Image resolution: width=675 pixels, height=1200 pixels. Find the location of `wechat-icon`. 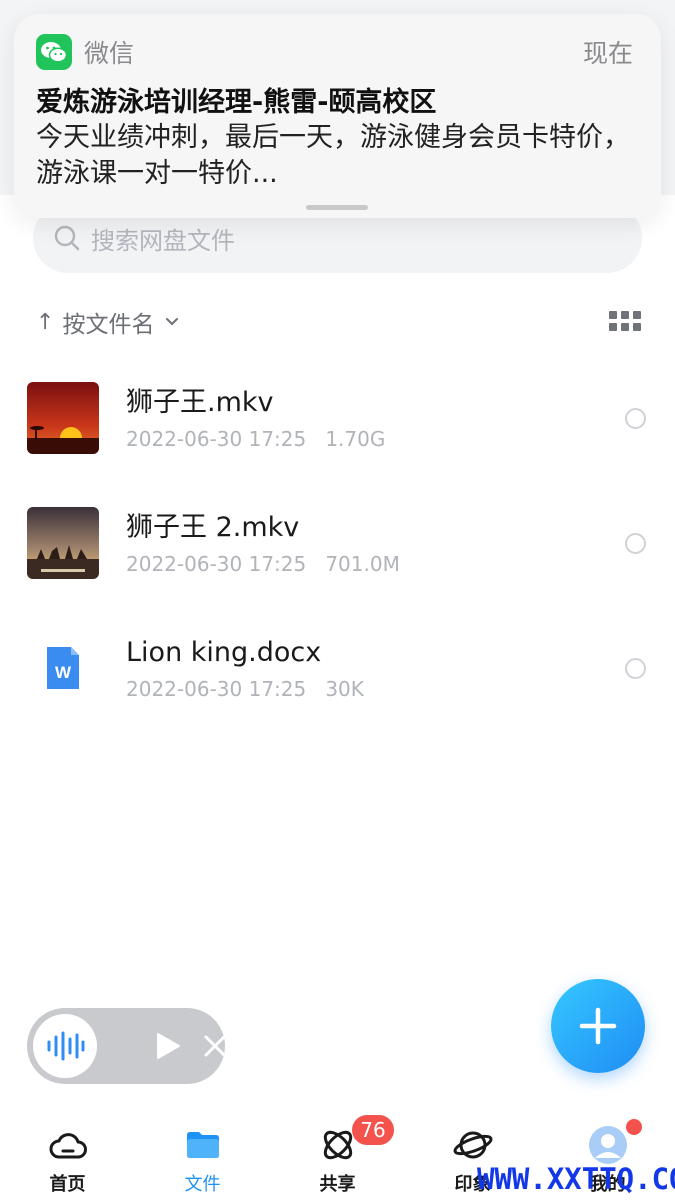

wechat-icon is located at coordinates (54, 52).